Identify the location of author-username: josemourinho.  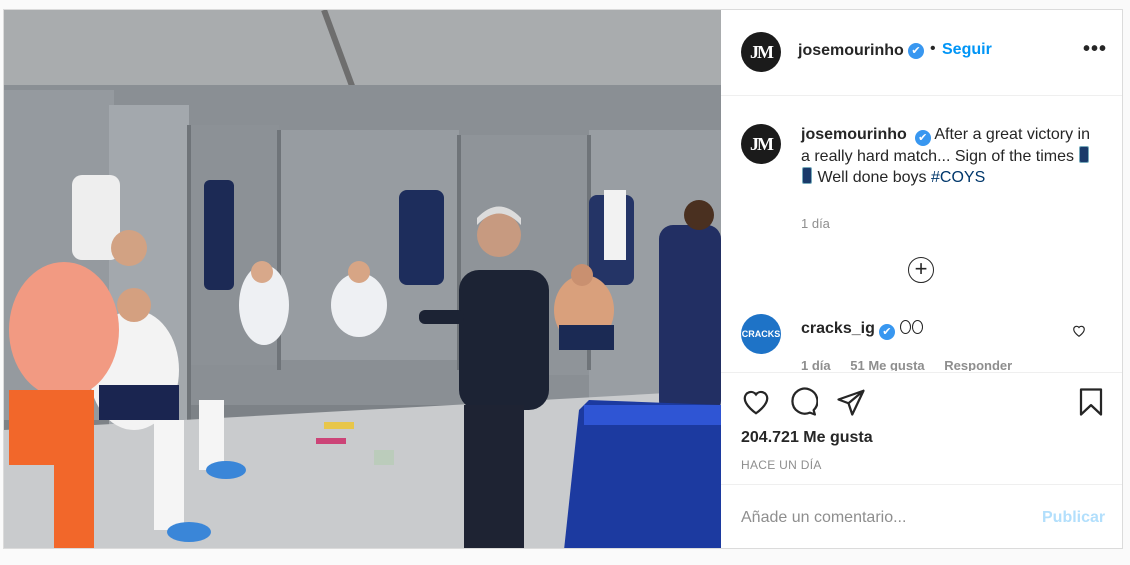
(851, 51).